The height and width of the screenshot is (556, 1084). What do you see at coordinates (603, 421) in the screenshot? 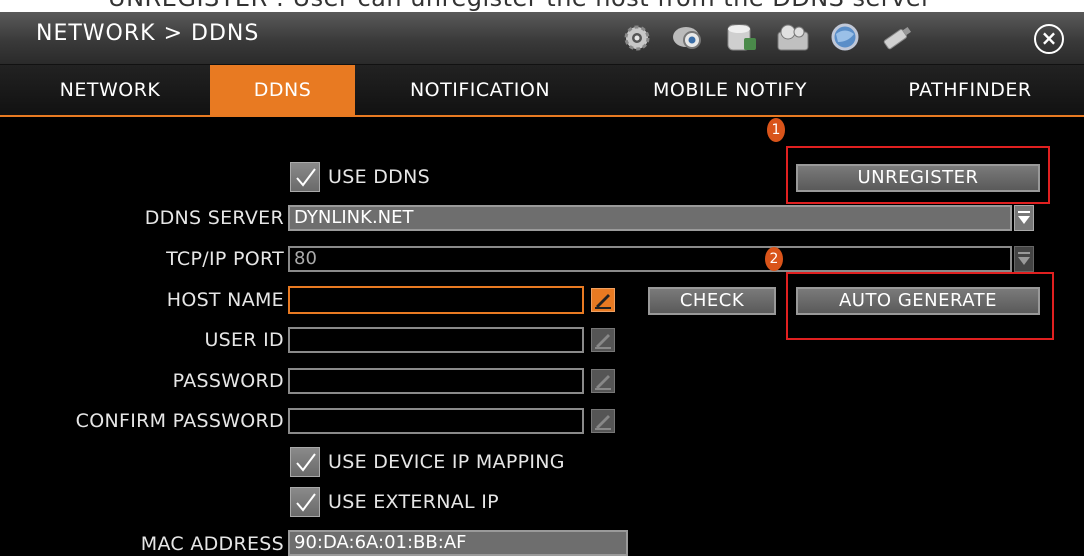
I see `confirm-password-keyboard-icon` at bounding box center [603, 421].